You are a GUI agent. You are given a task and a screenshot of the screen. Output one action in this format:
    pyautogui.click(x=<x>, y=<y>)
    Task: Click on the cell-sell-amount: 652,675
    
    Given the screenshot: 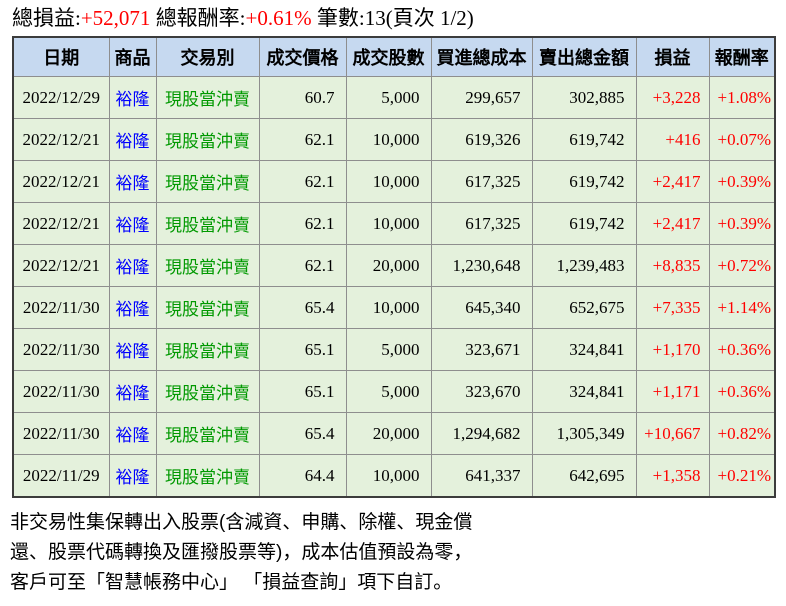 What is the action you would take?
    pyautogui.click(x=584, y=307)
    